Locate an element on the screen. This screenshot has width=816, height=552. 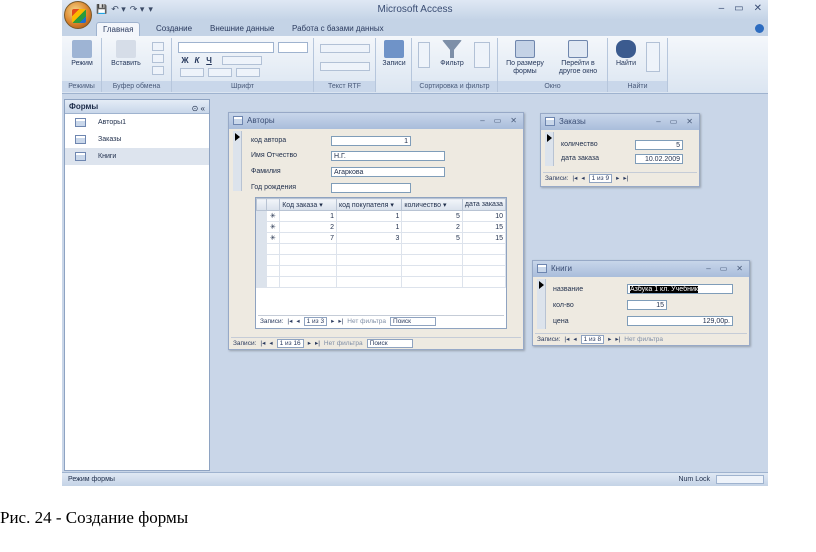
current-record-field: 1 из 9 is located at coordinates (600, 178).